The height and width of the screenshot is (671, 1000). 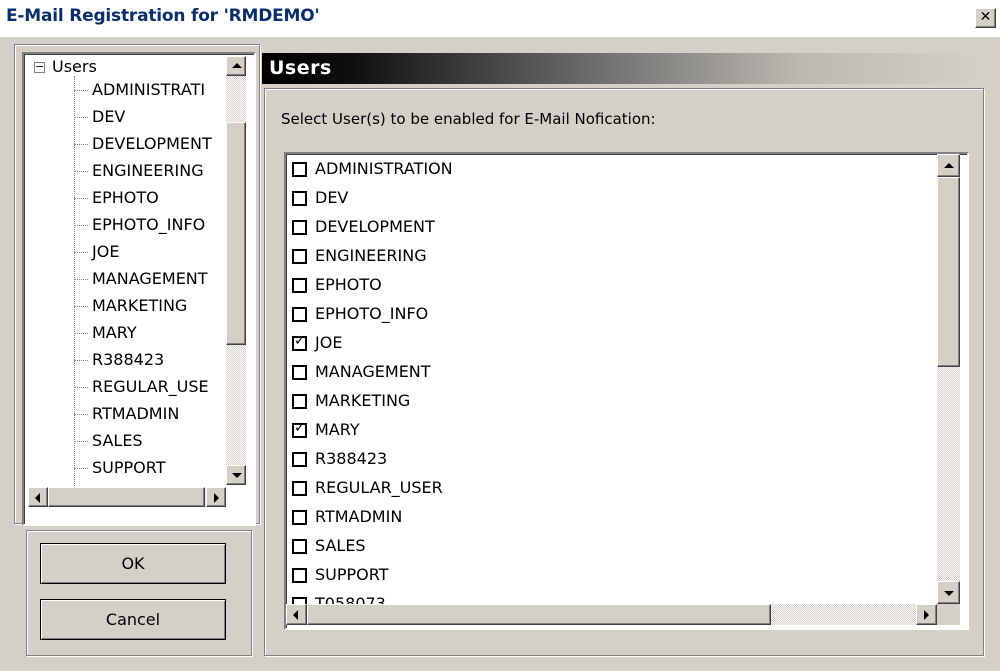 I want to click on checklist-item-label: DEVELOPMENT, so click(x=375, y=226).